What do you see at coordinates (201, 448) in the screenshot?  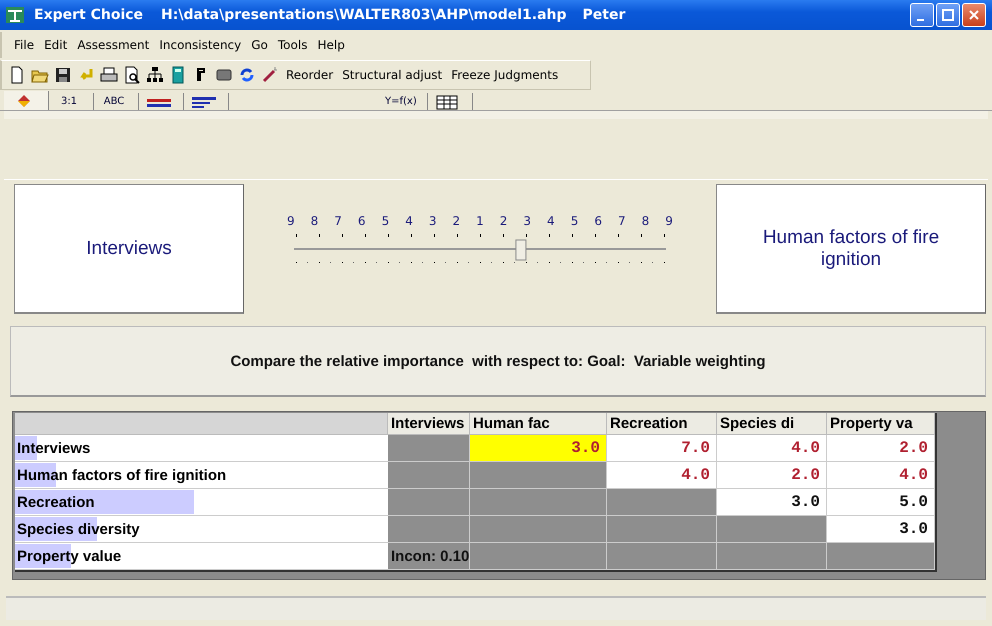 I see `row-label: Interviews` at bounding box center [201, 448].